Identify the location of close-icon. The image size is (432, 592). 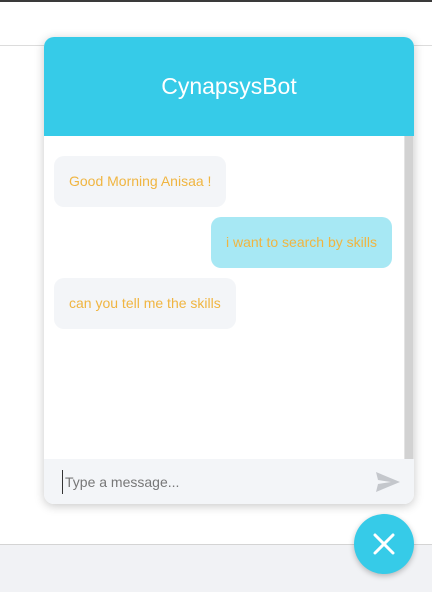
(384, 544).